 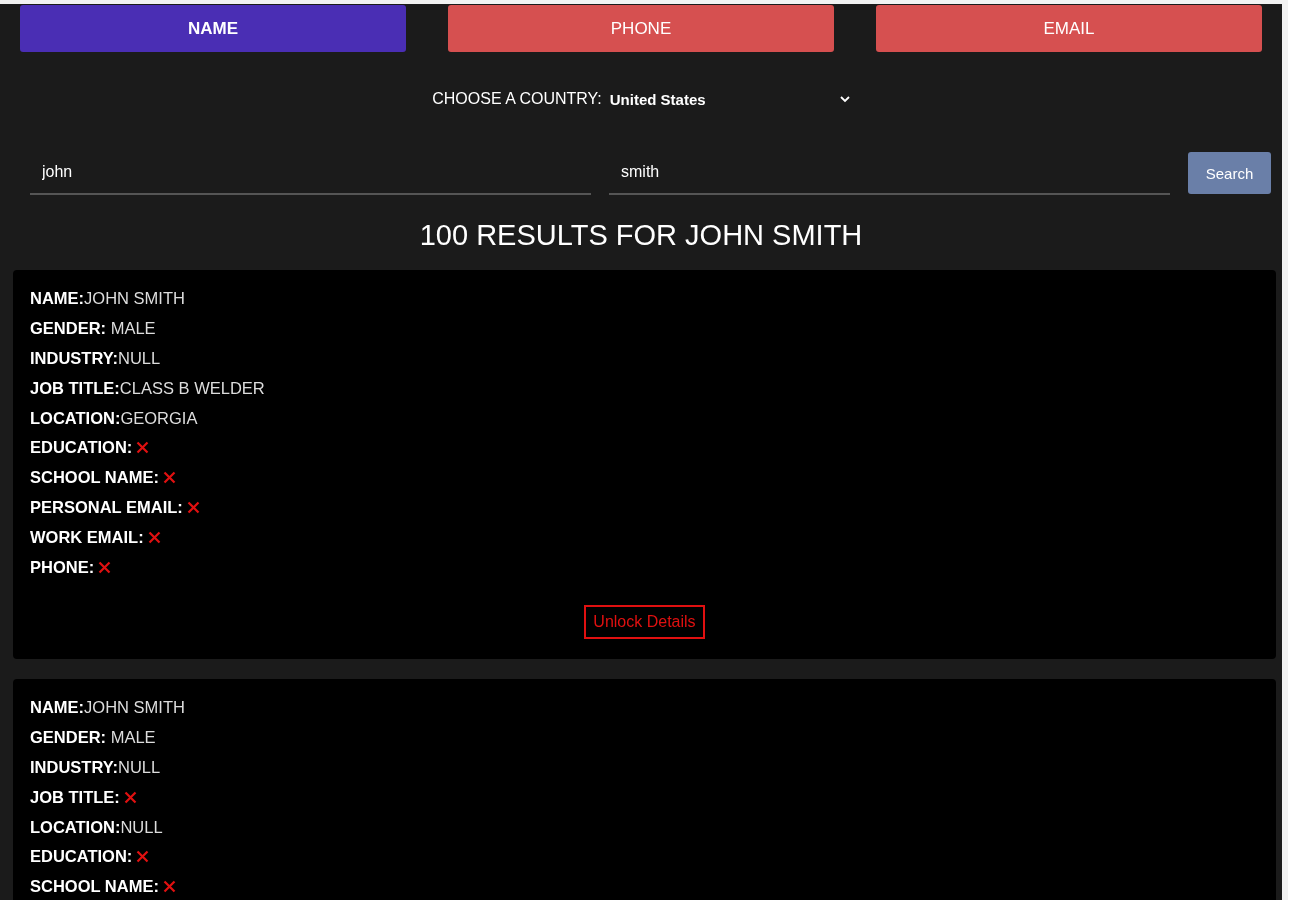 I want to click on first-name-field: john, so click(x=310, y=175).